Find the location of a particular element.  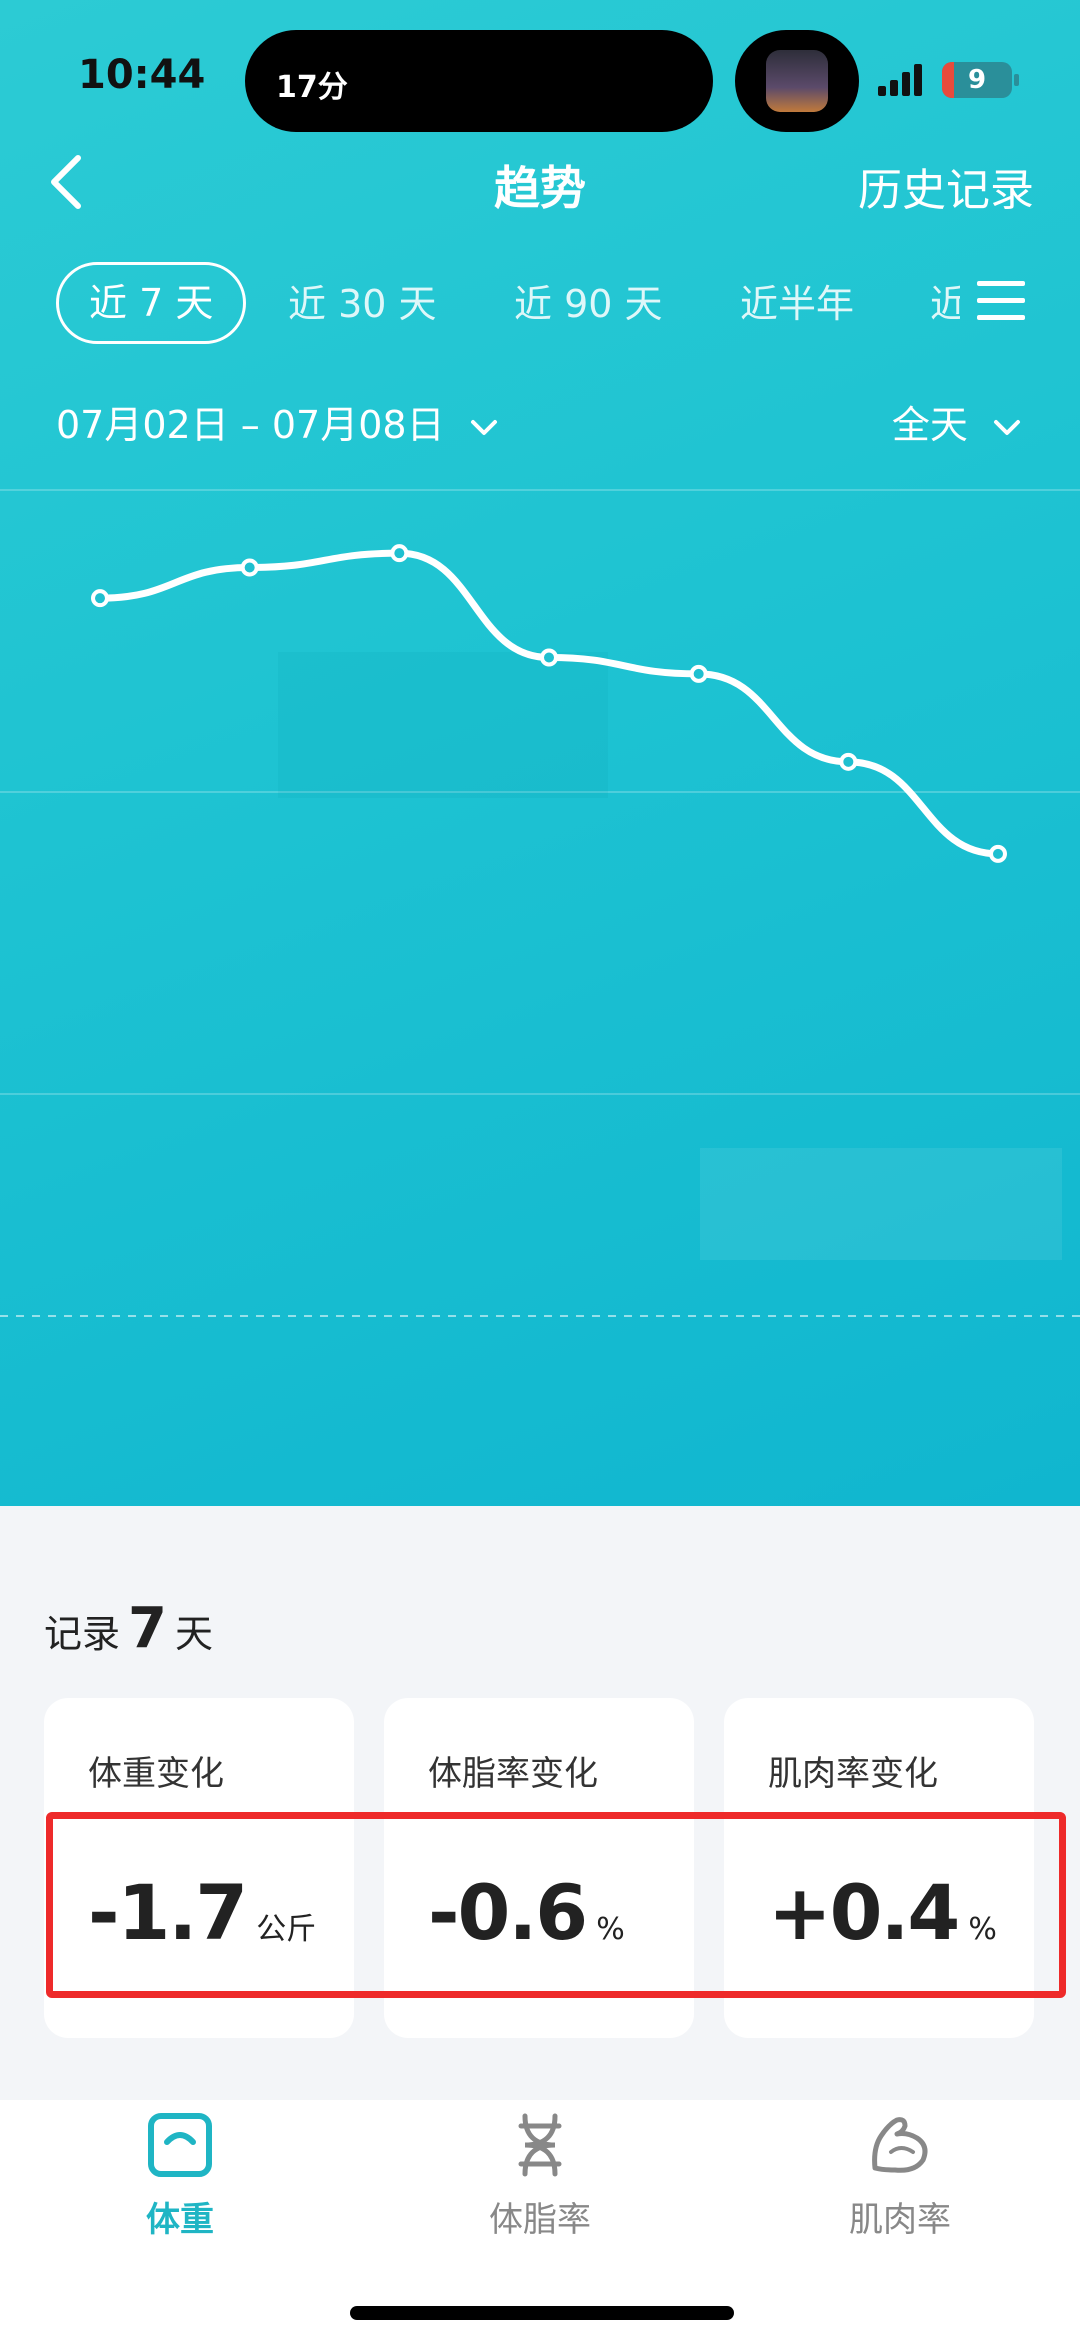

muscle-icon is located at coordinates (900, 2145).